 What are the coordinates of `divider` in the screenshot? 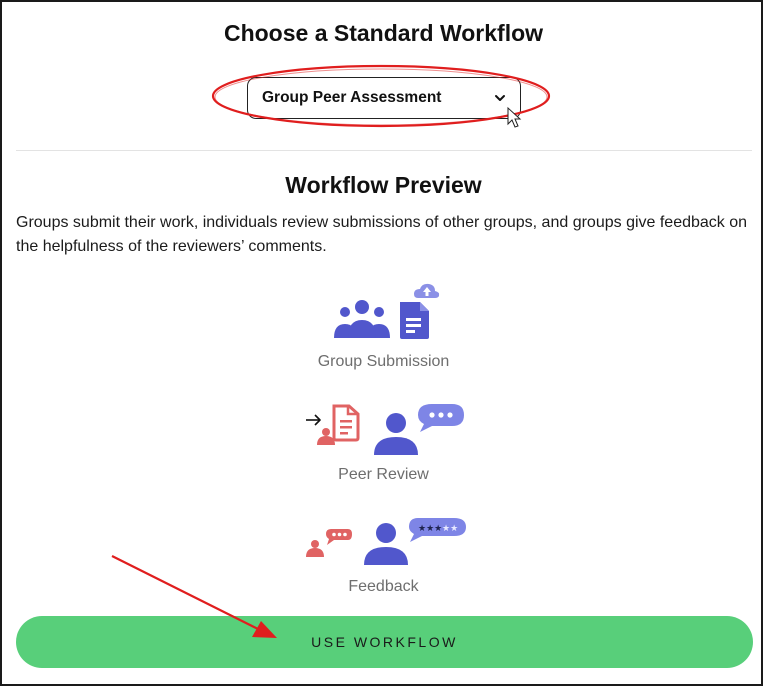 It's located at (384, 150).